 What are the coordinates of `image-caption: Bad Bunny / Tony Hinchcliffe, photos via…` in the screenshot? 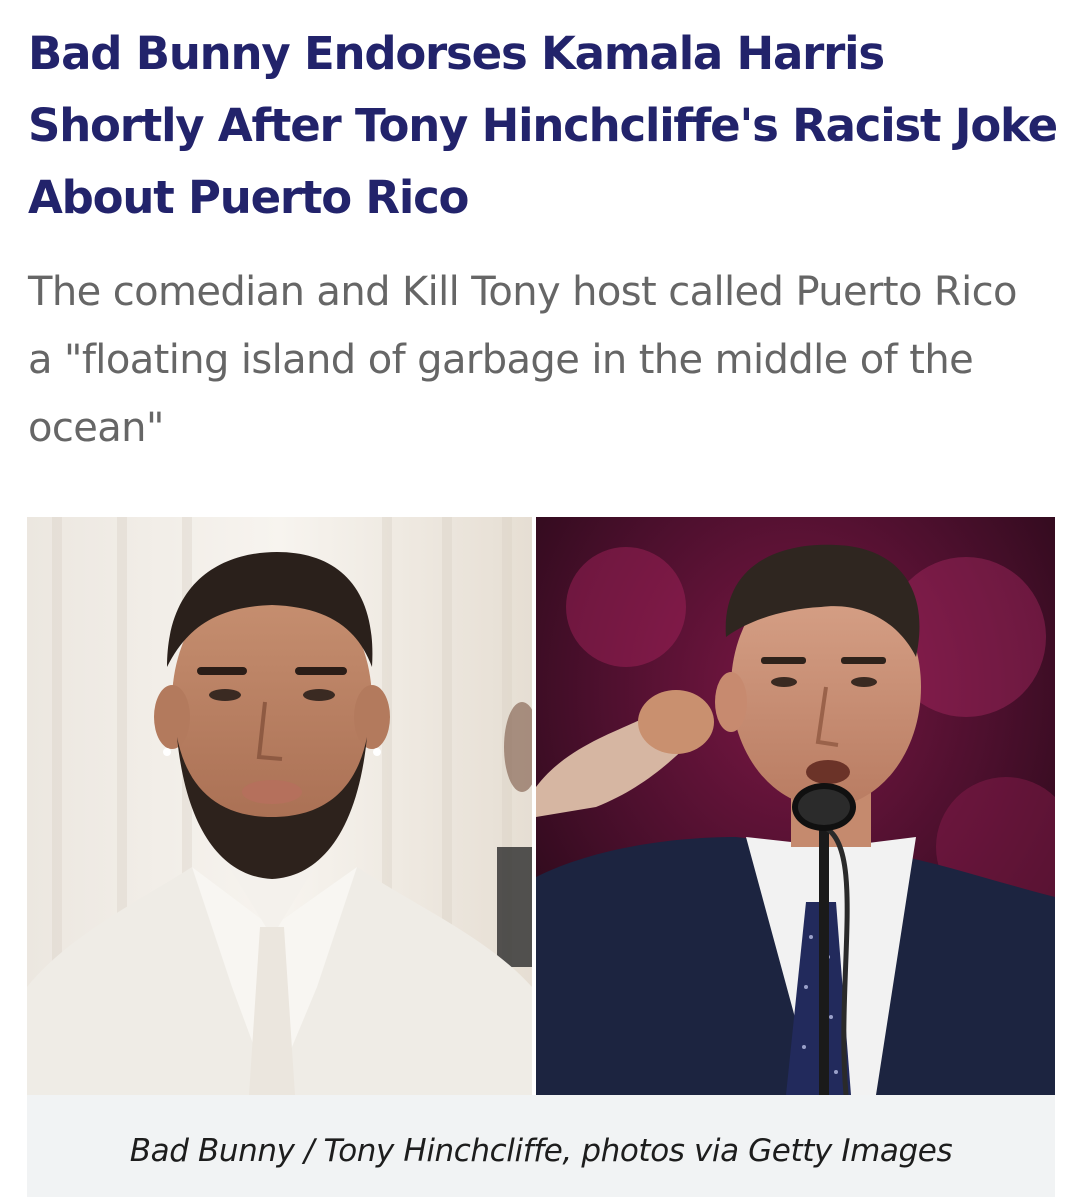 It's located at (541, 1151).